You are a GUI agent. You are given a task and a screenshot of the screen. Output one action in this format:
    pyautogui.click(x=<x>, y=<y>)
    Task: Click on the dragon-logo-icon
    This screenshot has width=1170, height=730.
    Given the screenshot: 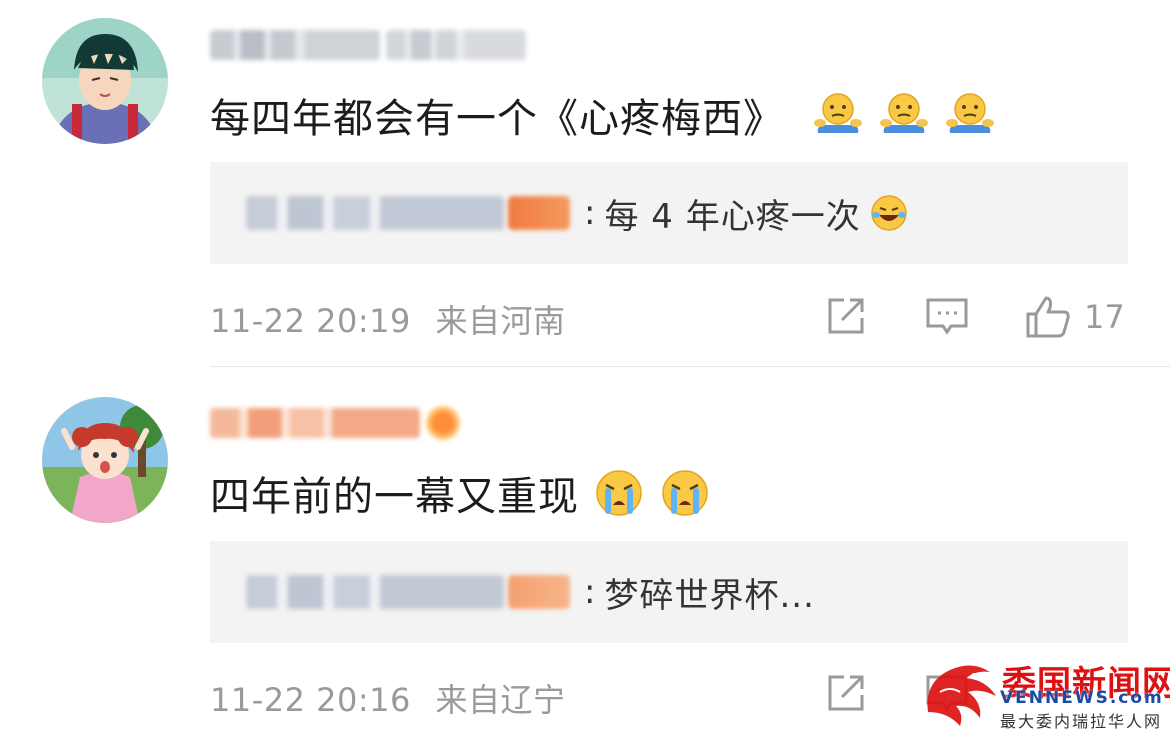 What is the action you would take?
    pyautogui.click(x=961, y=695)
    